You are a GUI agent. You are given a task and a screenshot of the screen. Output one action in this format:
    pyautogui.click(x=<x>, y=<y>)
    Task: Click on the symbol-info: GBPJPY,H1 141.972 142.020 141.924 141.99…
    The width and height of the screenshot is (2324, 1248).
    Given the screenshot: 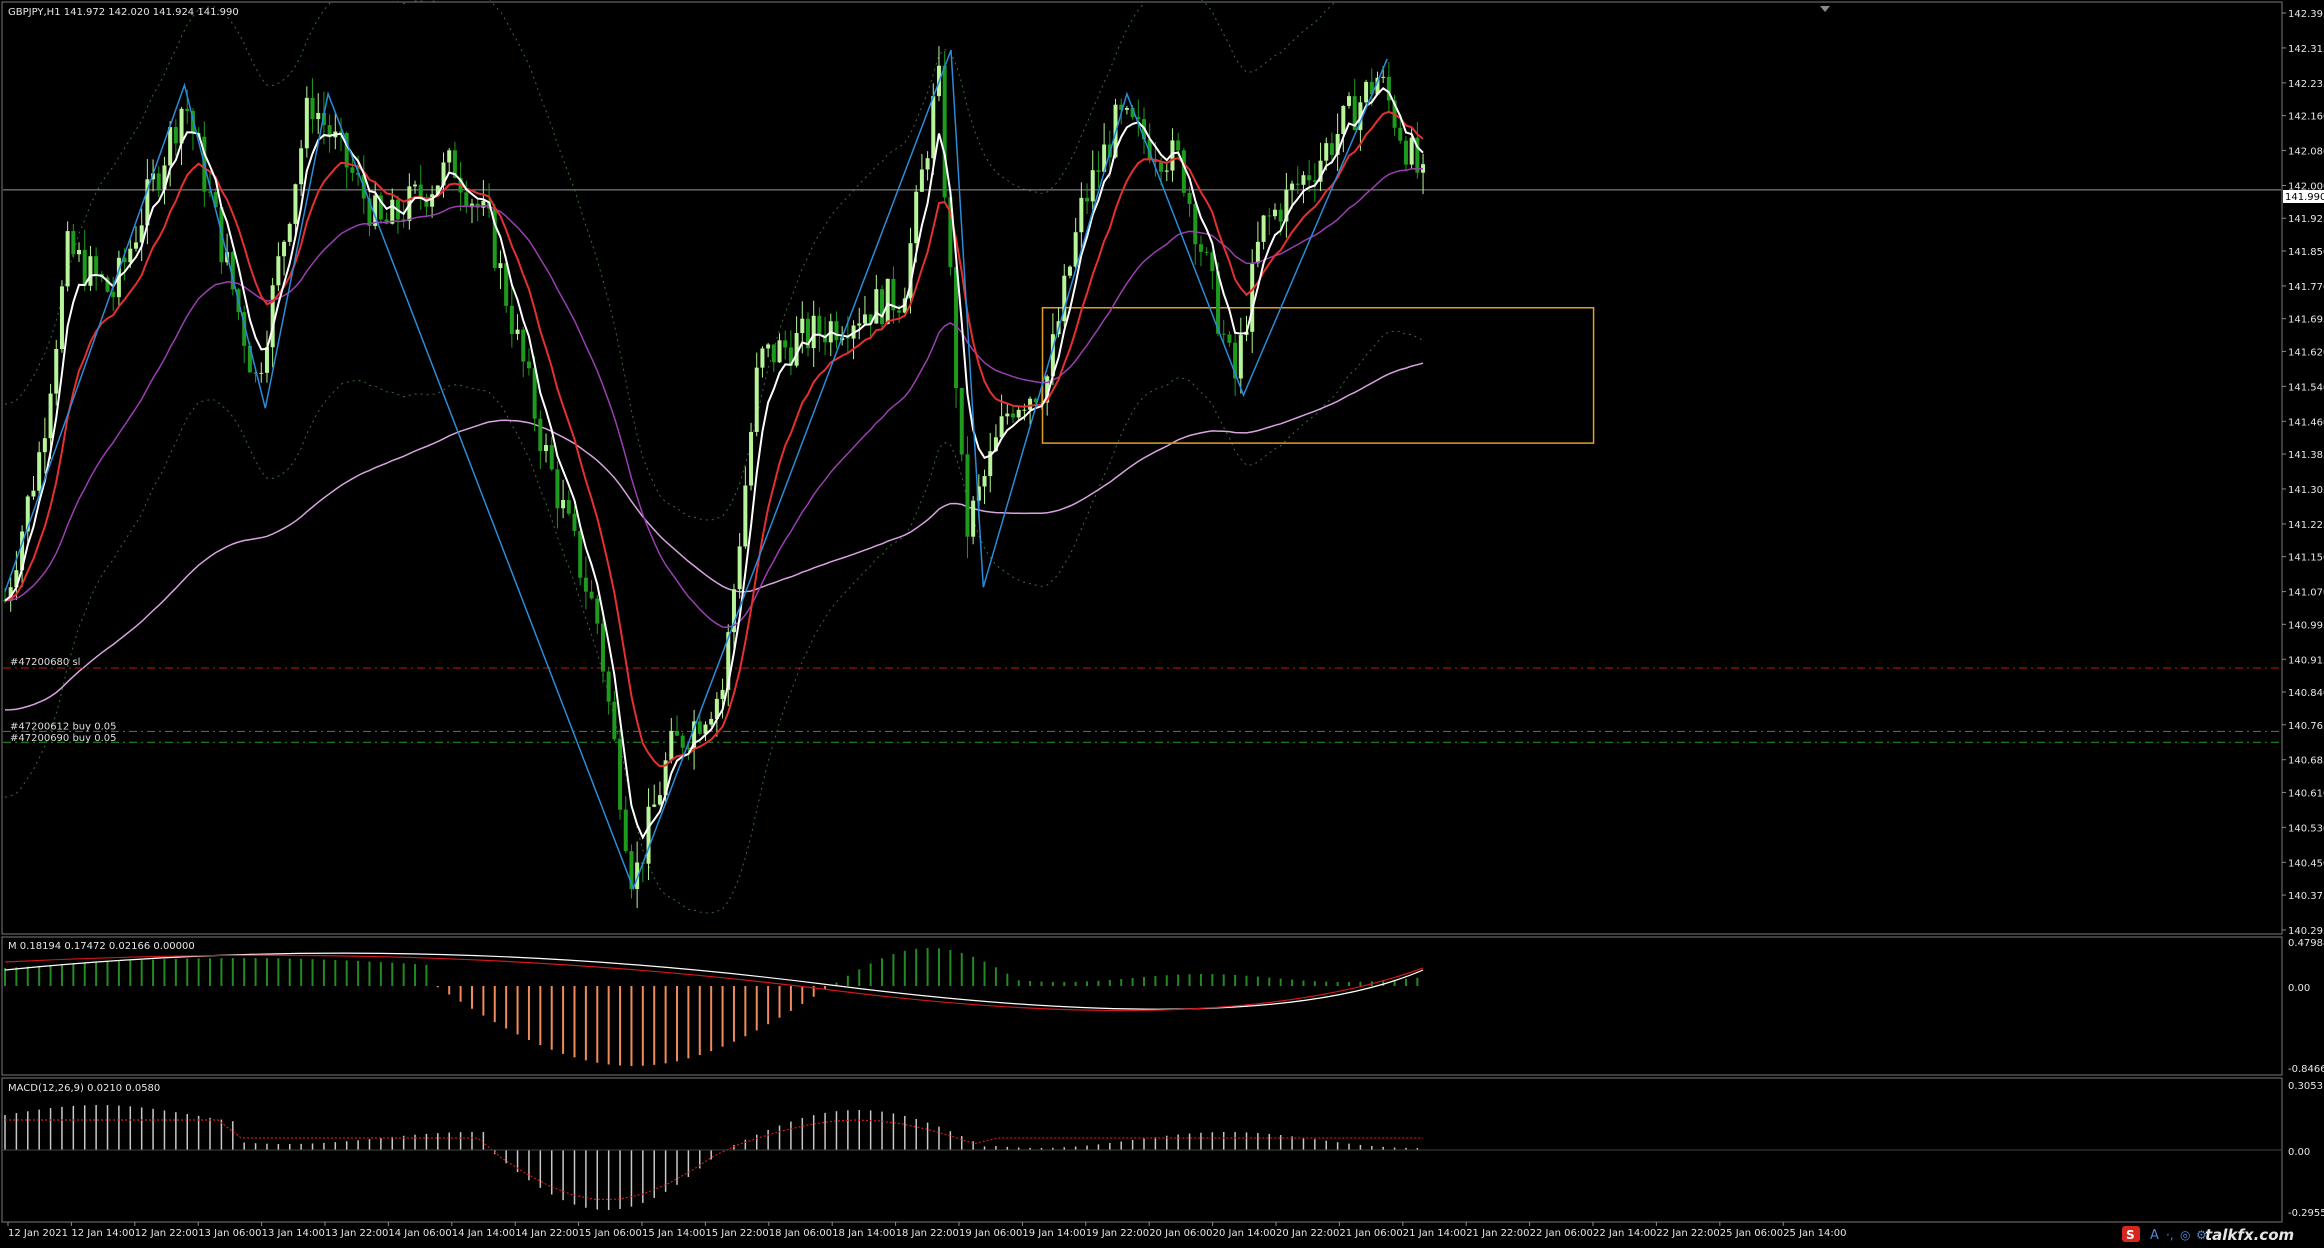 What is the action you would take?
    pyautogui.click(x=123, y=12)
    